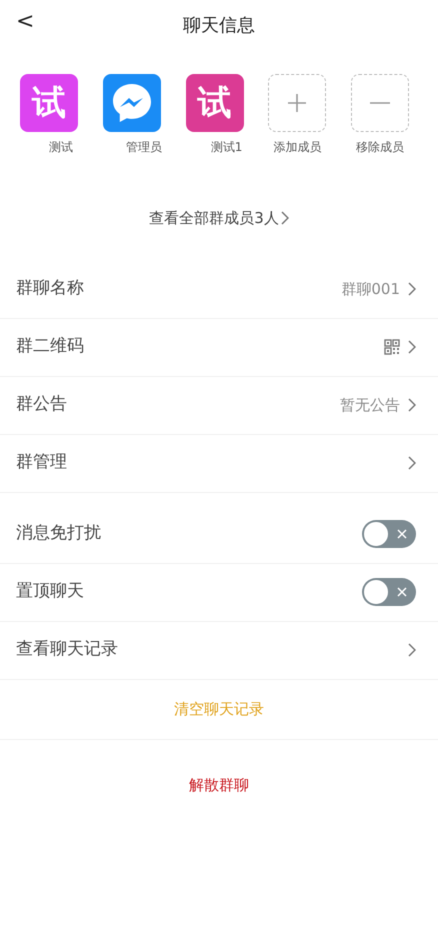  Describe the element at coordinates (219, 347) in the screenshot. I see `list-row: 群二维码` at that location.